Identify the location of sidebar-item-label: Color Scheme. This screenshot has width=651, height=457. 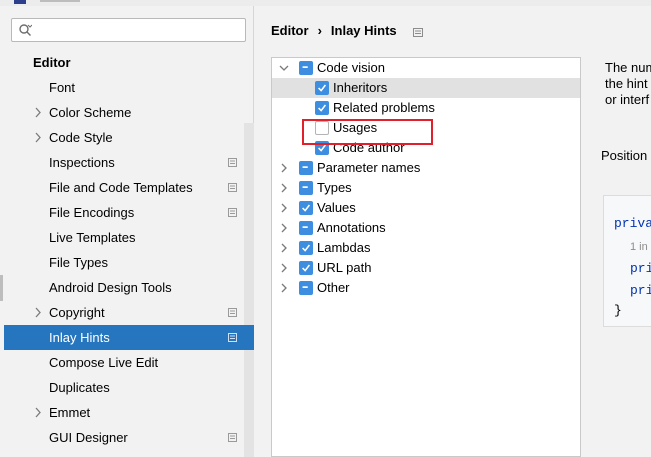
(90, 112).